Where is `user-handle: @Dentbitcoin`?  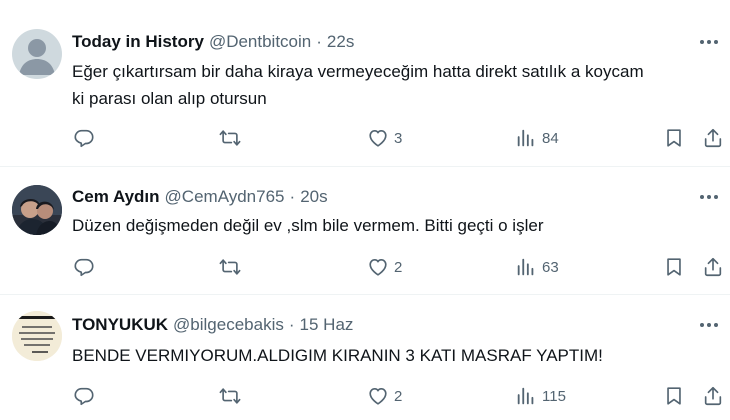
user-handle: @Dentbitcoin is located at coordinates (260, 42).